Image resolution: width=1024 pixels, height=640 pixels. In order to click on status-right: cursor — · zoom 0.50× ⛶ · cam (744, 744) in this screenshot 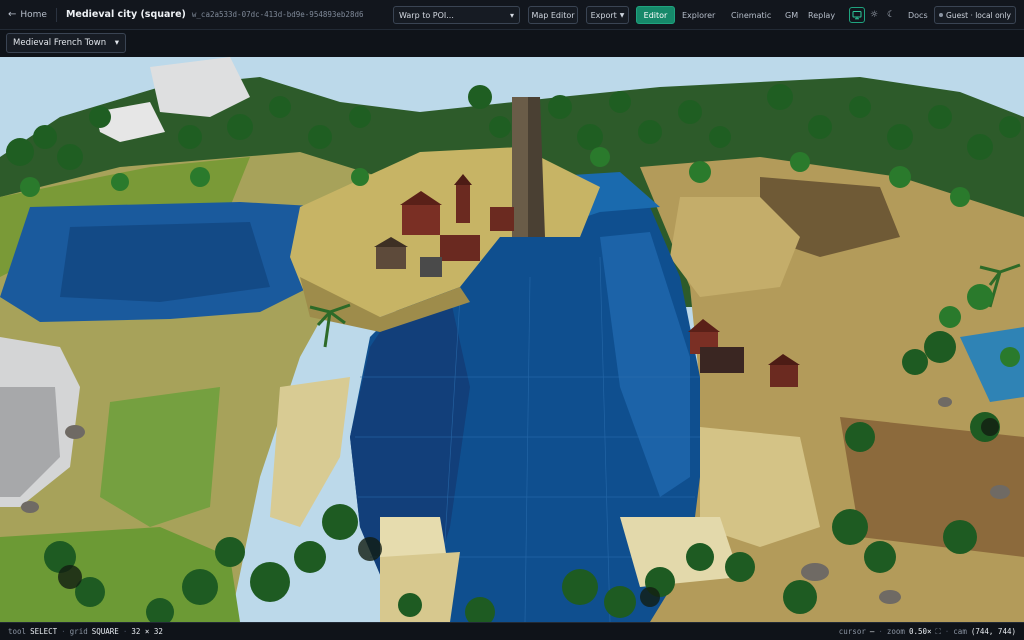, I will do `click(927, 632)`.